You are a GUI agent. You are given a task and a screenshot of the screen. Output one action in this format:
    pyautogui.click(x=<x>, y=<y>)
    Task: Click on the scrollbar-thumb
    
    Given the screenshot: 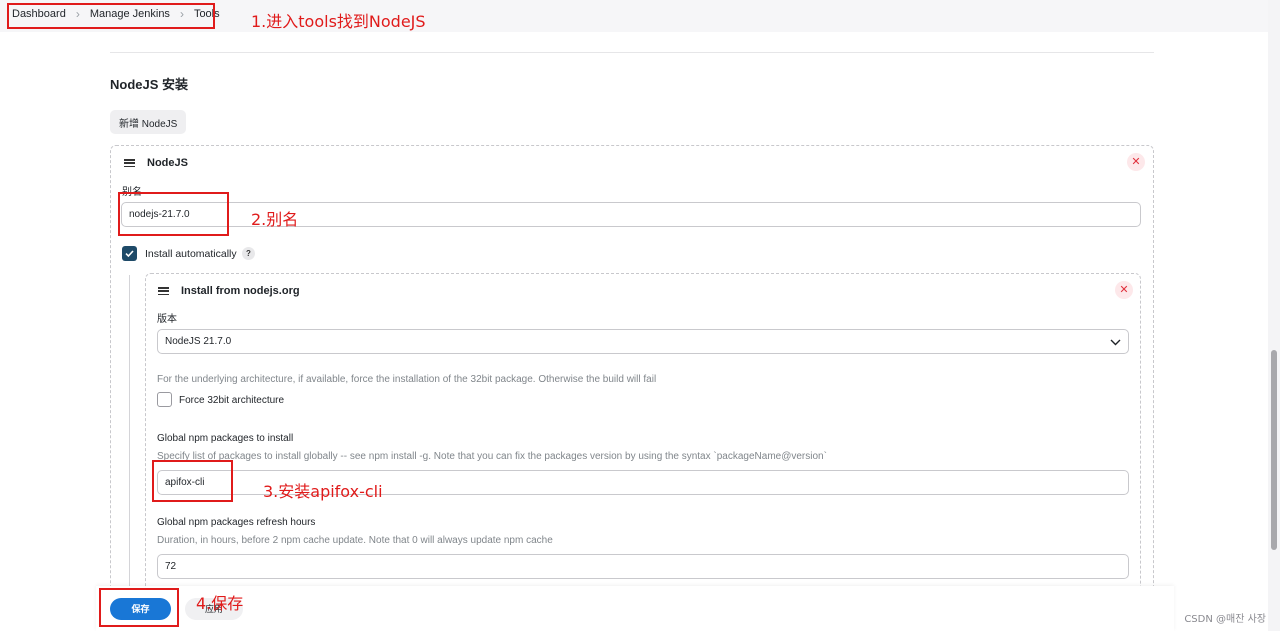 What is the action you would take?
    pyautogui.click(x=1274, y=450)
    